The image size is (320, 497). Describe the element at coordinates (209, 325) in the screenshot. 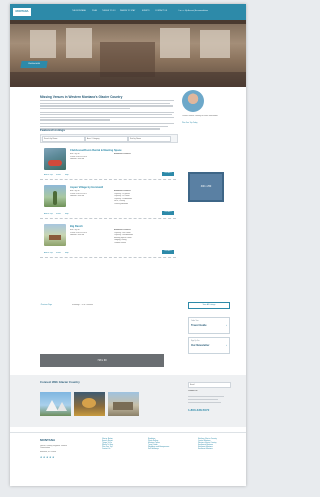

I see `travel-guide-box: Order Your Travel Guide ›` at that location.